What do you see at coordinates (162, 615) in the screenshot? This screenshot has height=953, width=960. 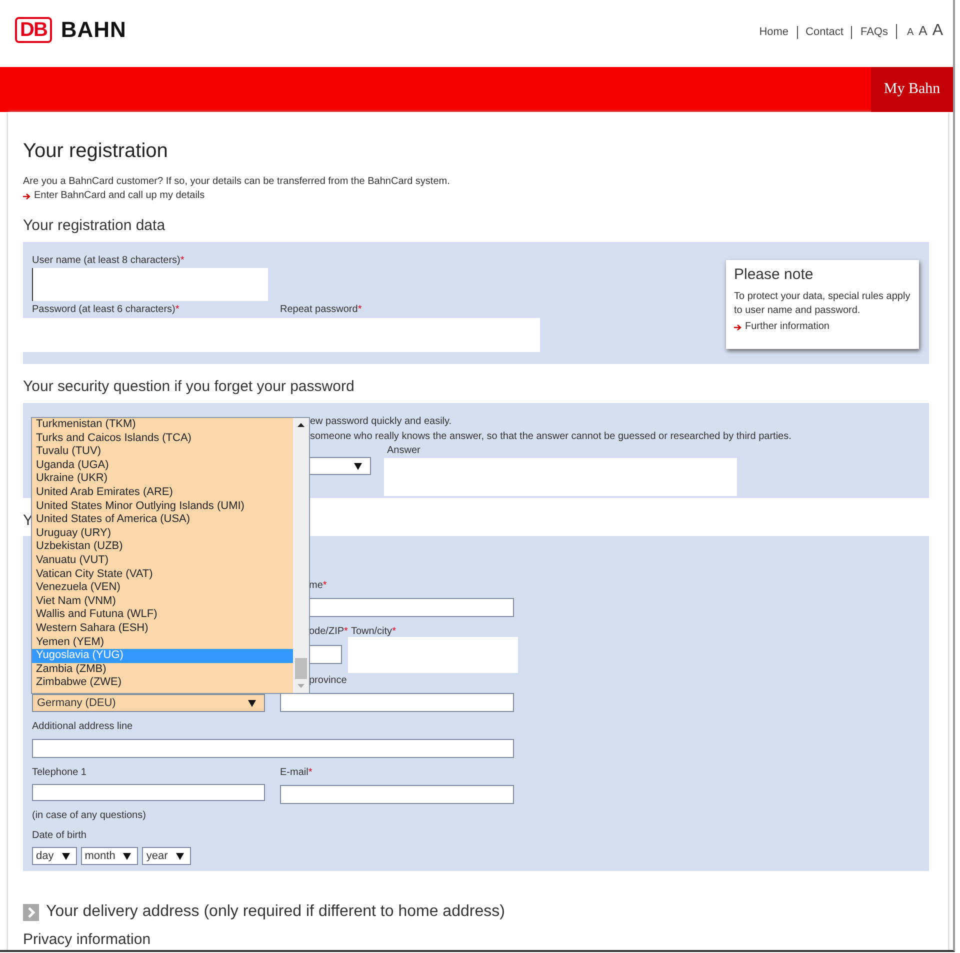 I see `dropdown-option: Wallis and Futuna (WLF)` at bounding box center [162, 615].